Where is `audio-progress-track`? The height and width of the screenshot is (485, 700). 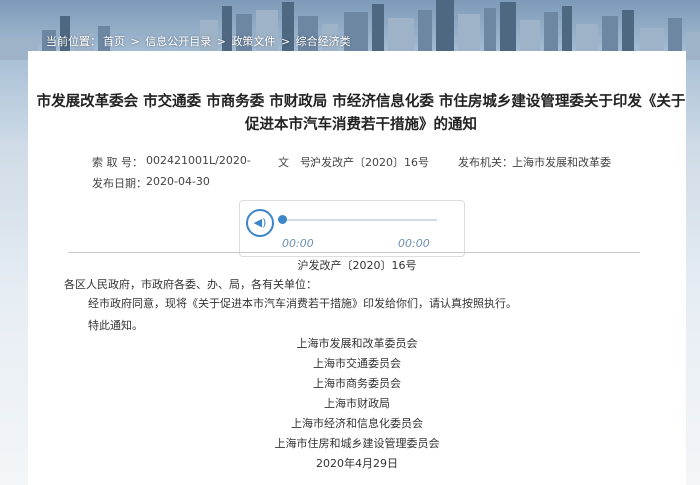 audio-progress-track is located at coordinates (359, 220).